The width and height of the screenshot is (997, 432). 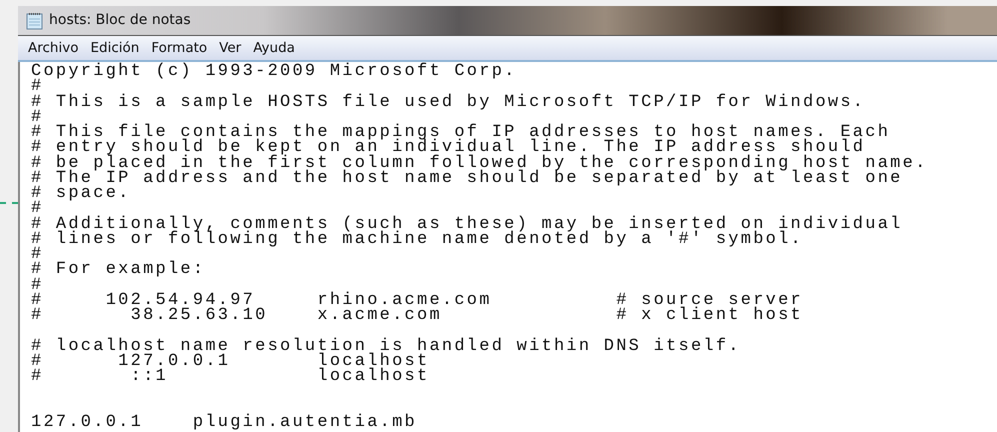 I want to click on menu-item: Edición, so click(x=115, y=48).